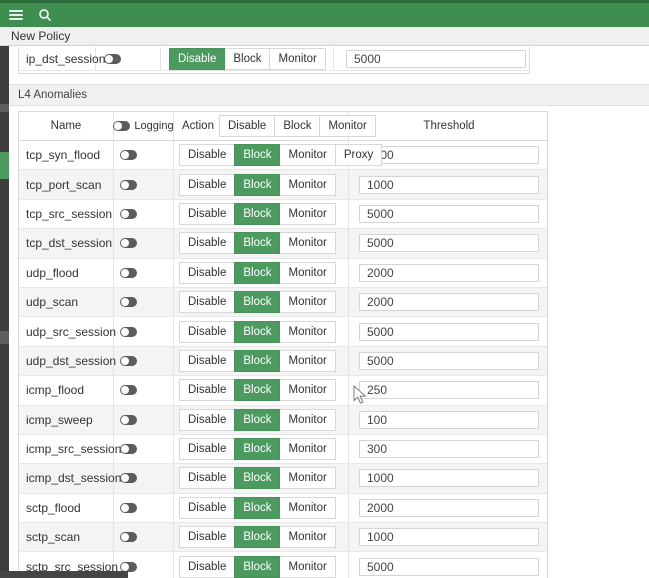 The image size is (649, 578). I want to click on tab-new-policy: New Policy, so click(35, 36).